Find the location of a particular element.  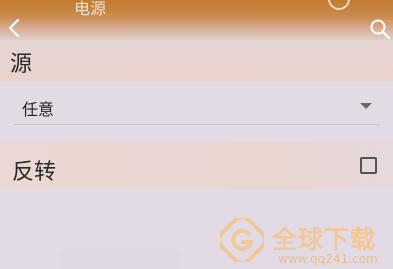

source-dropdown-value: 任意 is located at coordinates (38, 109).